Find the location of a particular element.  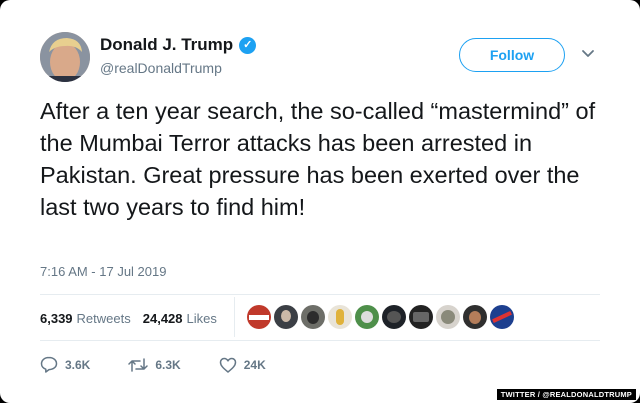

tweet-actions: 3.6K 6.3K 24K is located at coordinates (172, 364).